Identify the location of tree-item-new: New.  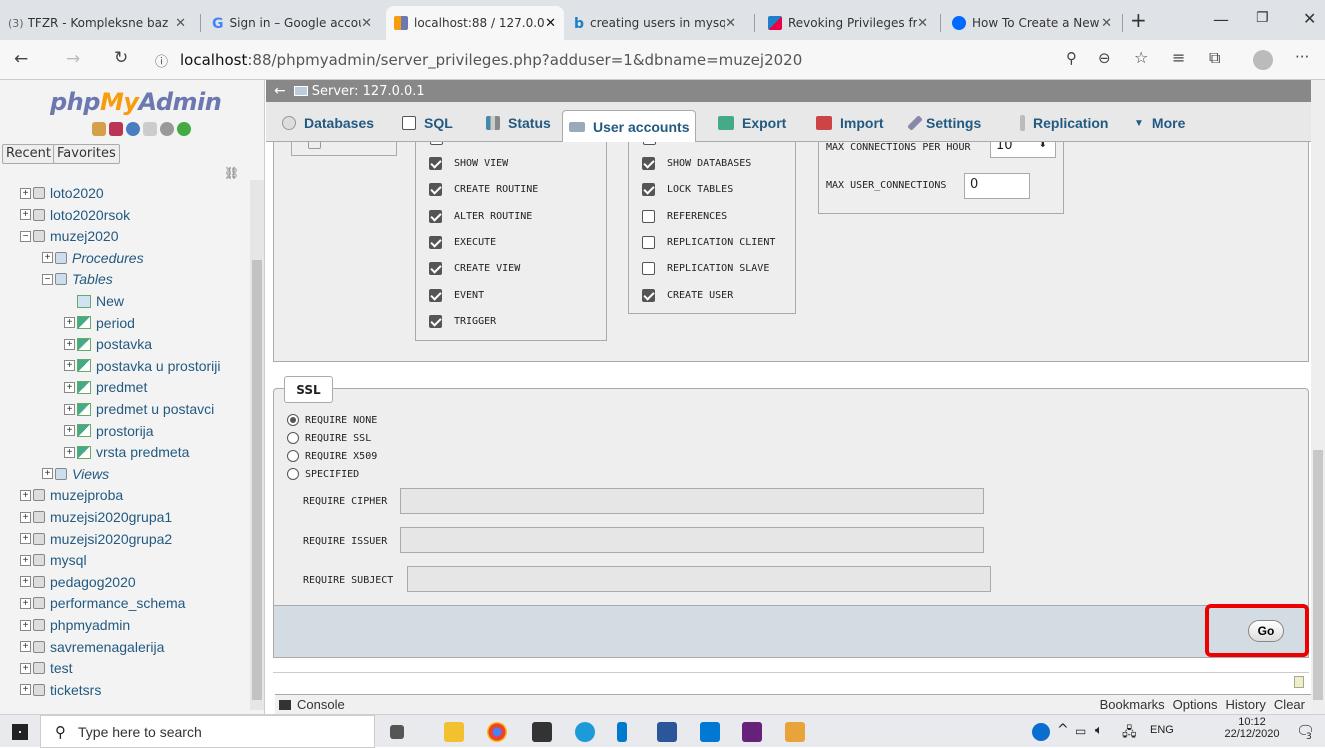
(127, 301).